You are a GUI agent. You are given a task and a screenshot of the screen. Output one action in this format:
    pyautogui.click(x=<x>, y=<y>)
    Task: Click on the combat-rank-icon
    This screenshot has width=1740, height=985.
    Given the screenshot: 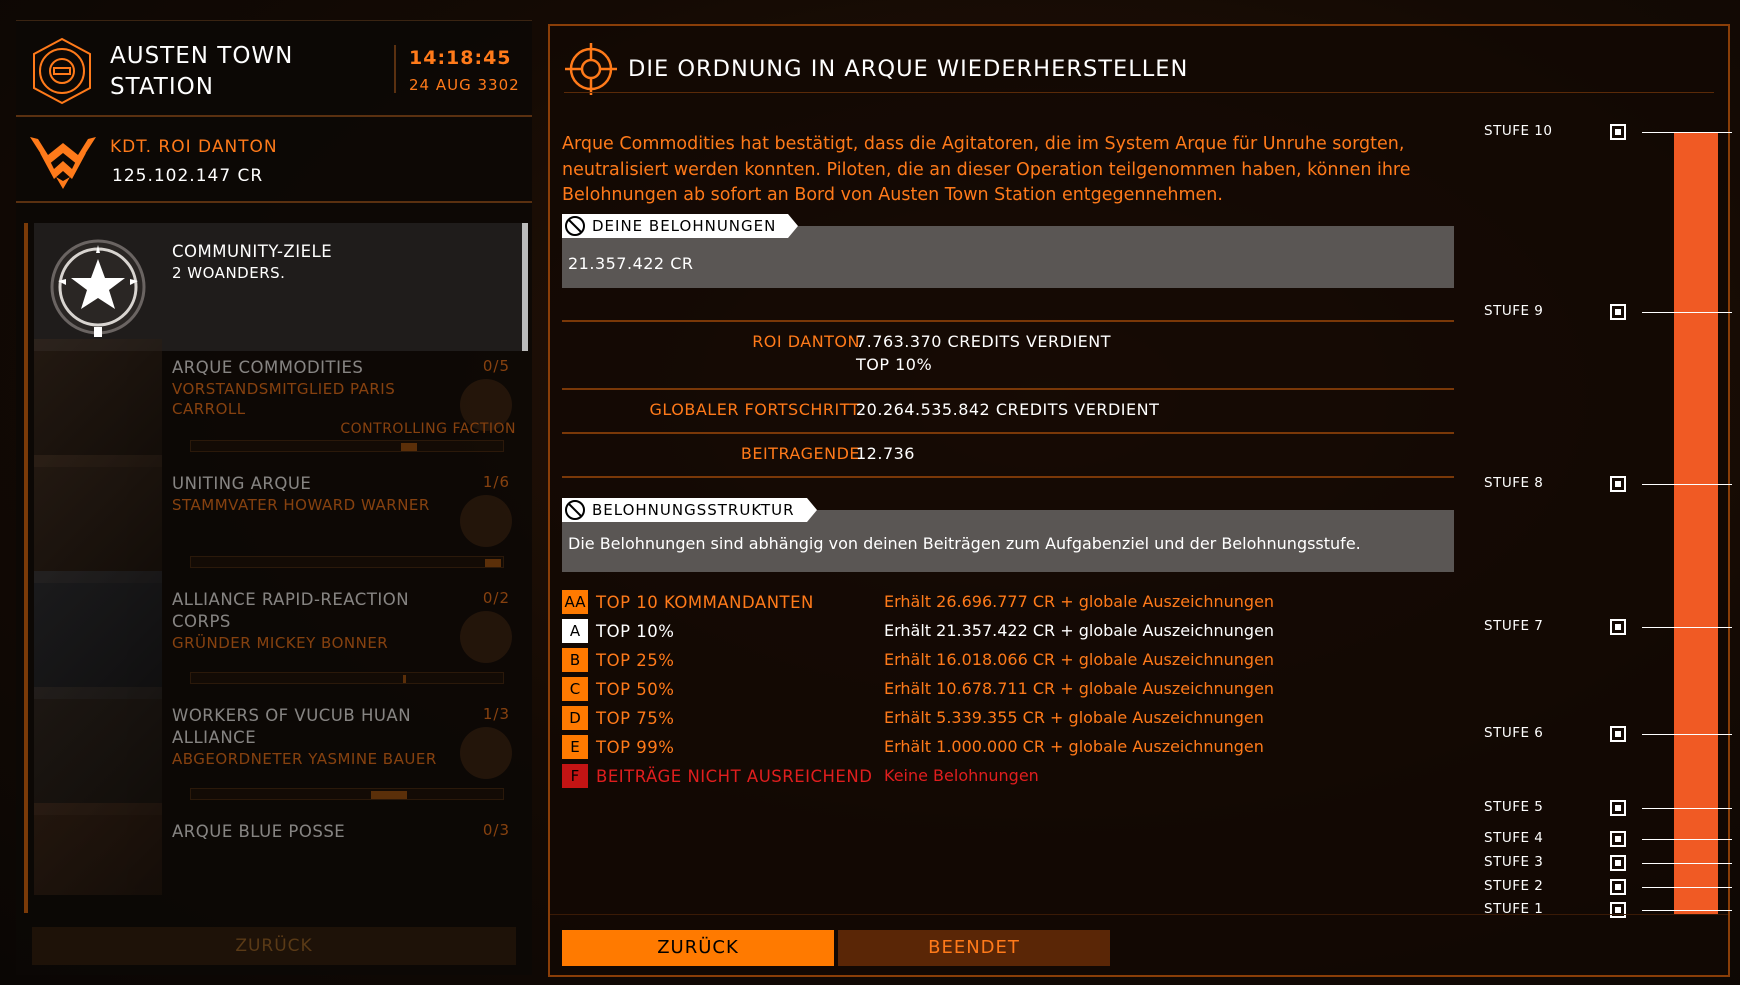 What is the action you would take?
    pyautogui.click(x=63, y=163)
    